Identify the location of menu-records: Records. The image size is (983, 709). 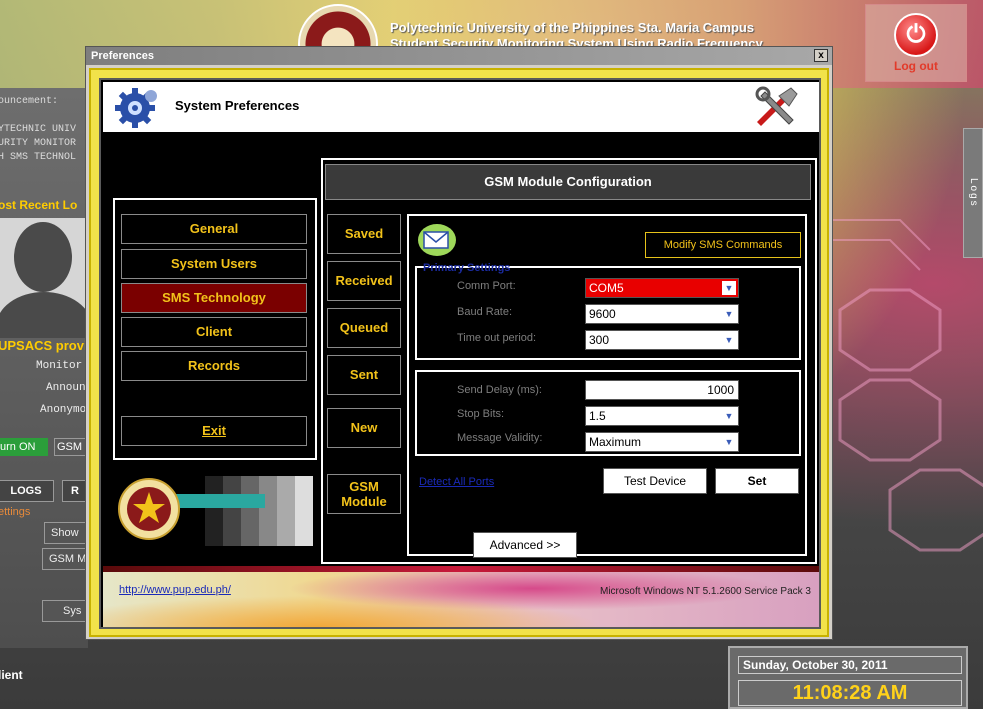
(214, 366).